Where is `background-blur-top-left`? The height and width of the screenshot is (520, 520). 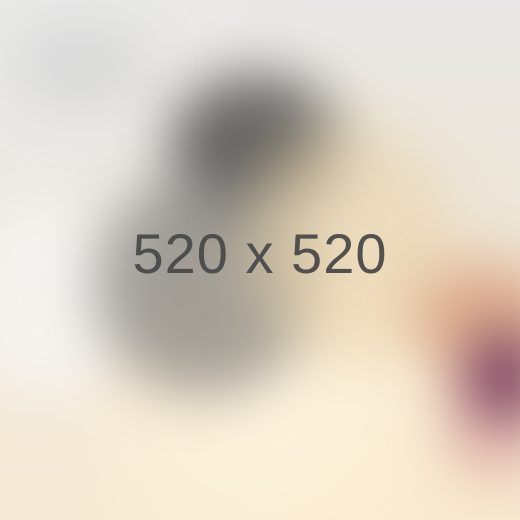 background-blur-top-left is located at coordinates (80, 65).